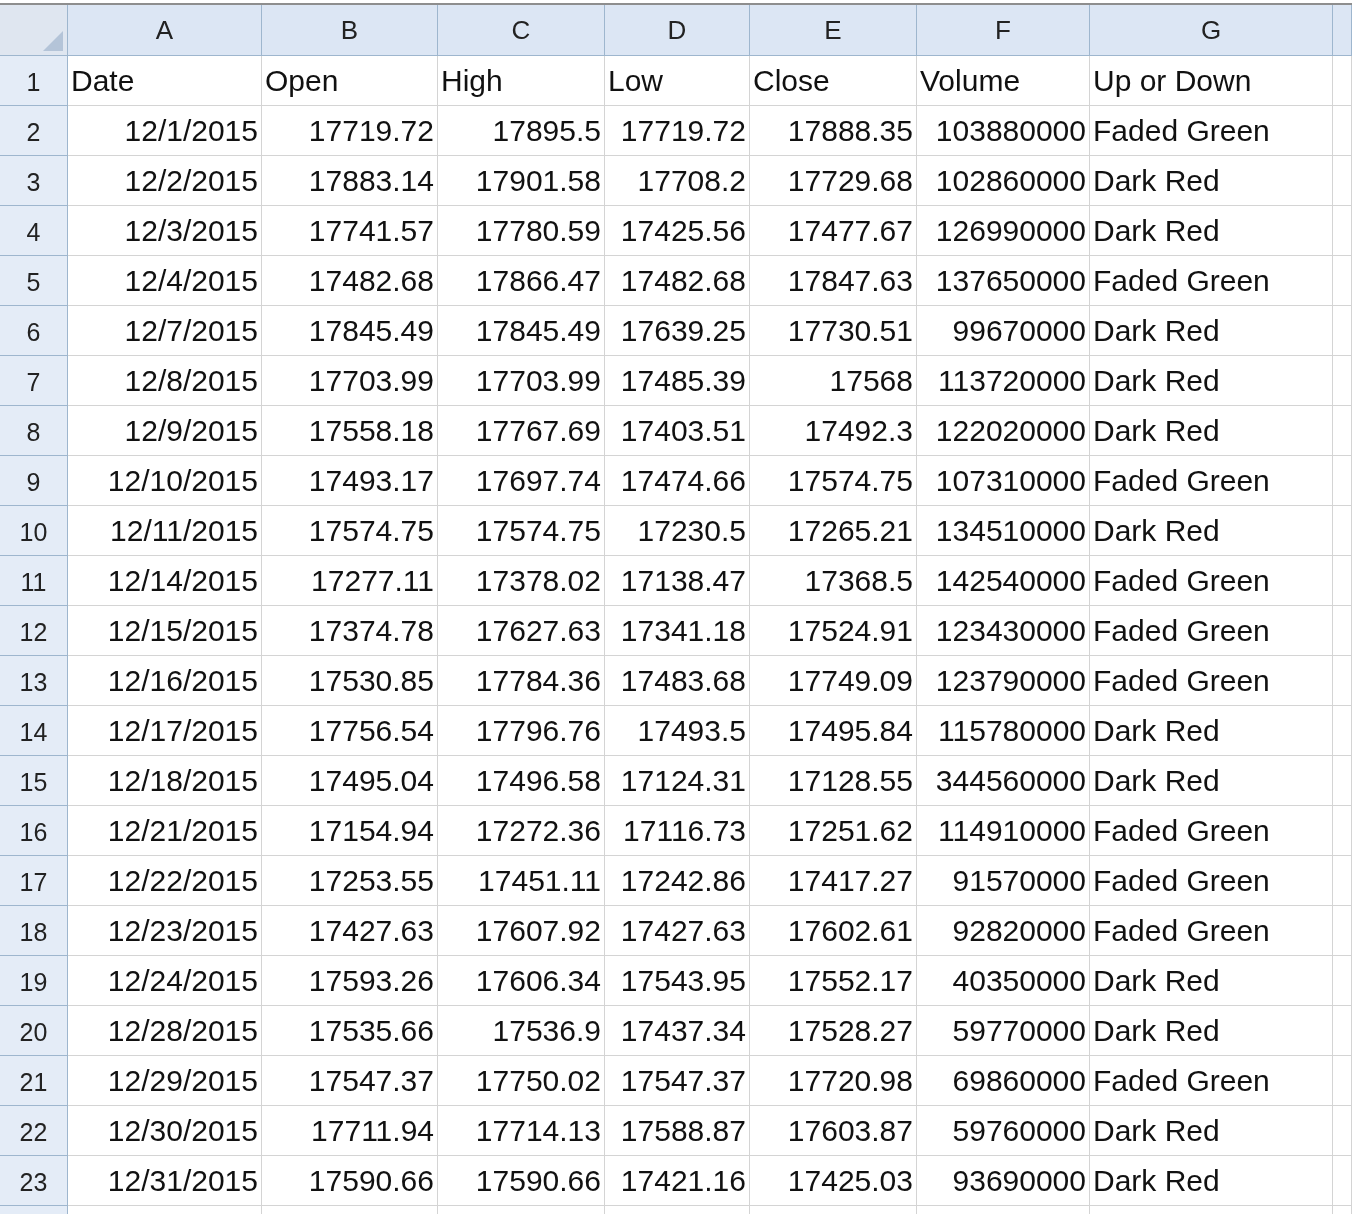  I want to click on table-cell: 17474.66, so click(683, 480).